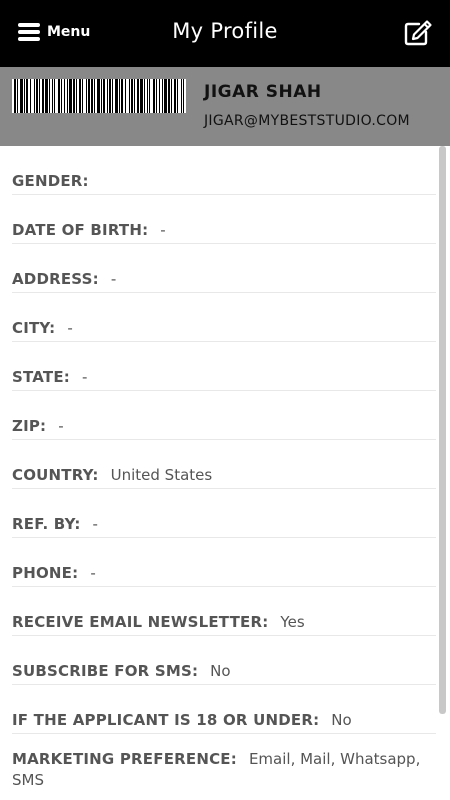 Image resolution: width=450 pixels, height=800 pixels. Describe the element at coordinates (224, 170) in the screenshot. I see `detail-row-gender: GENDER:` at that location.